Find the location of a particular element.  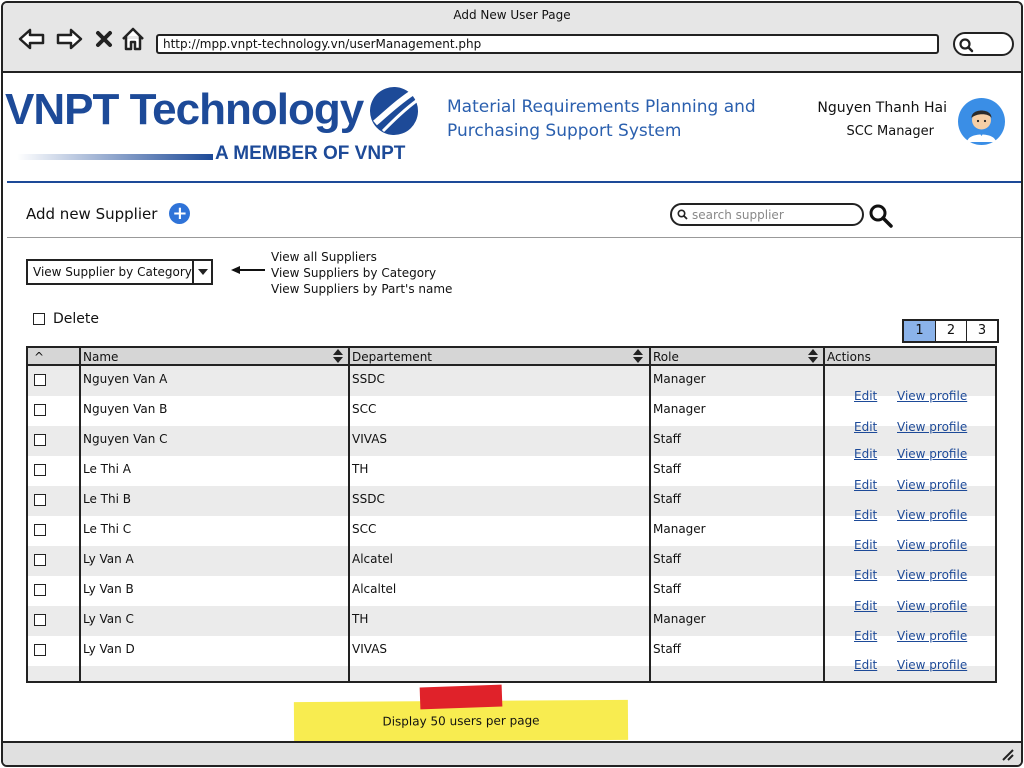

plus-circle-icon: + is located at coordinates (180, 213).